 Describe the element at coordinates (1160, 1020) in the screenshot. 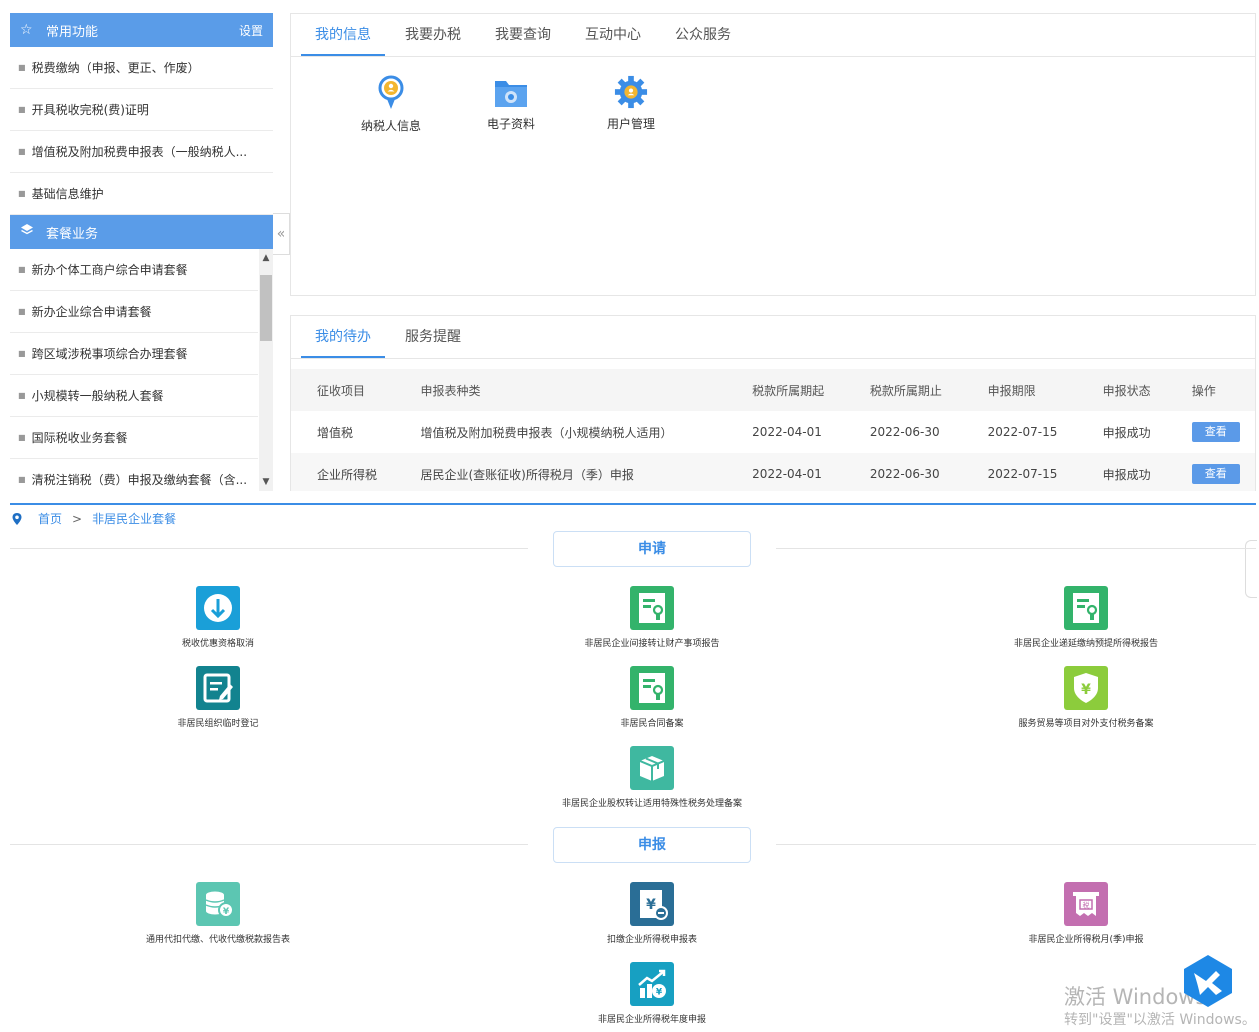

I see `watermark-line2: 转到"设置"以激活 Windows。` at that location.